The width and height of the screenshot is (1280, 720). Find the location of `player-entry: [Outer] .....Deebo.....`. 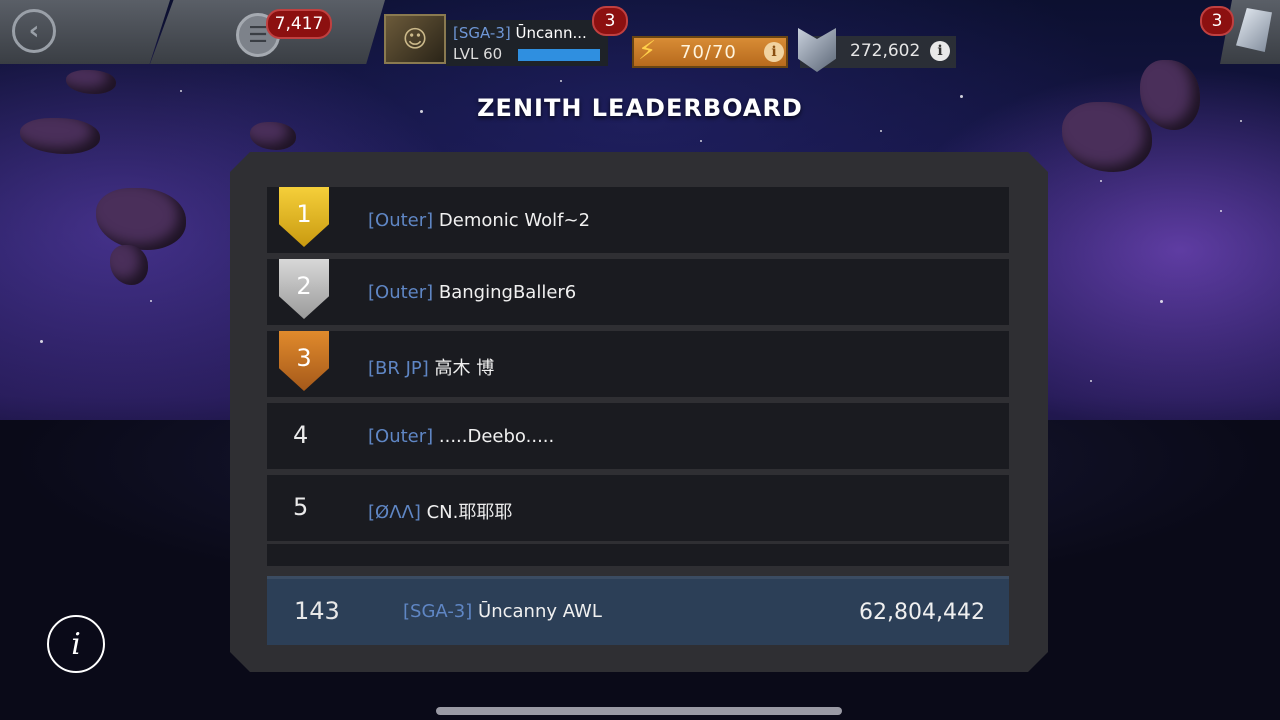

player-entry: [Outer] .....Deebo..... is located at coordinates (461, 436).